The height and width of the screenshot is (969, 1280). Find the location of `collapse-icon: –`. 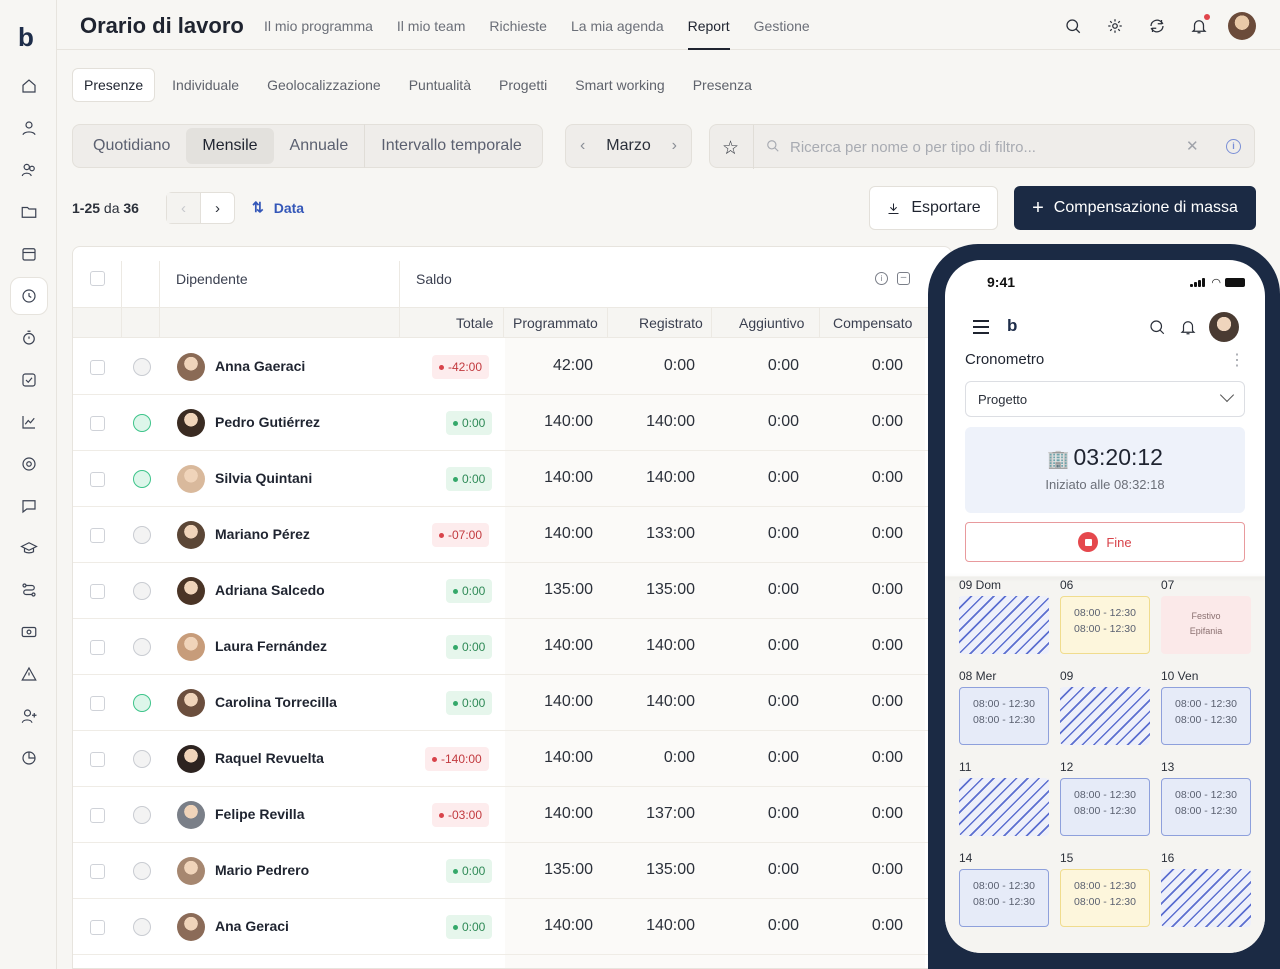

collapse-icon: – is located at coordinates (903, 278).